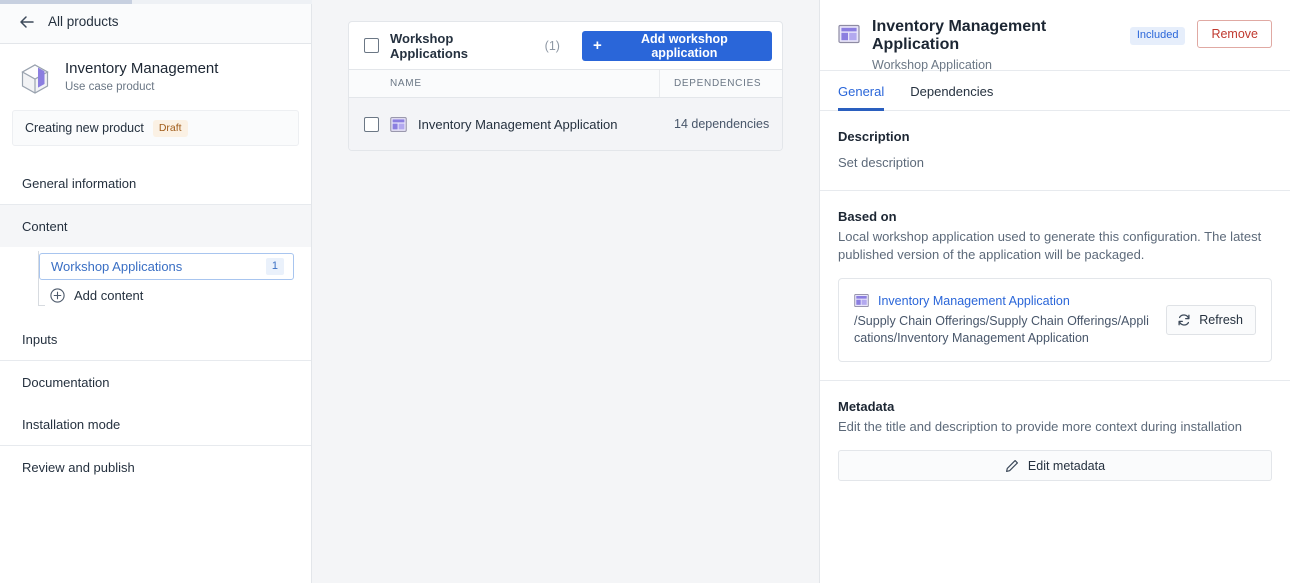  What do you see at coordinates (110, 87) in the screenshot?
I see `product-subtitle: Use case product` at bounding box center [110, 87].